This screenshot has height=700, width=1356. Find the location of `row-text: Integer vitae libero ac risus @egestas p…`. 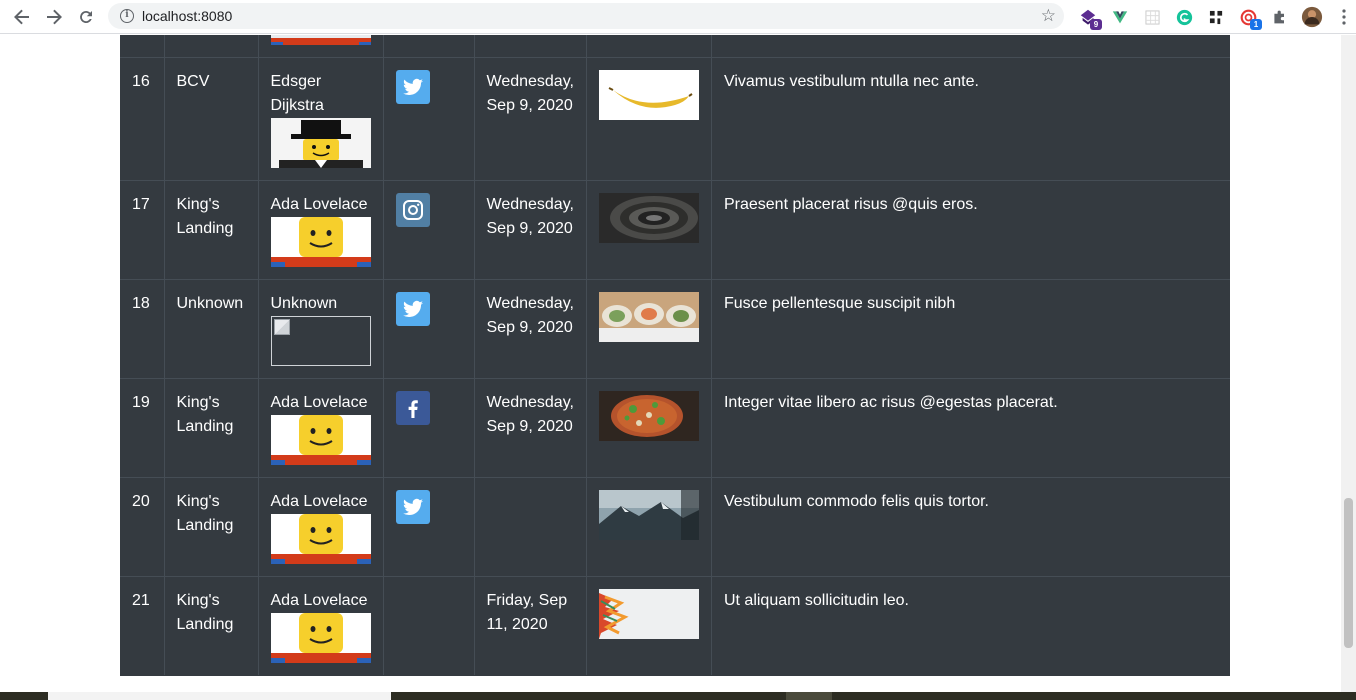

row-text: Integer vitae libero ac risus @egestas p… is located at coordinates (970, 427).